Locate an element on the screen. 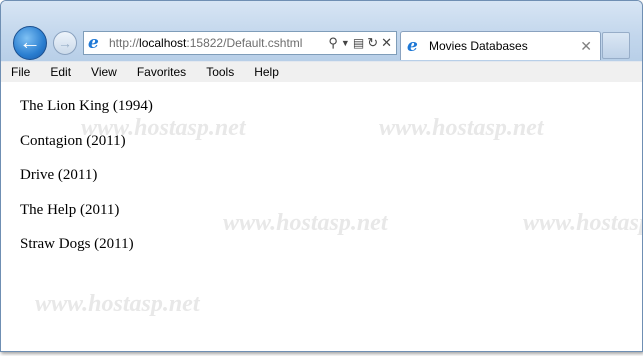  ie-page-icon: e is located at coordinates (93, 43).